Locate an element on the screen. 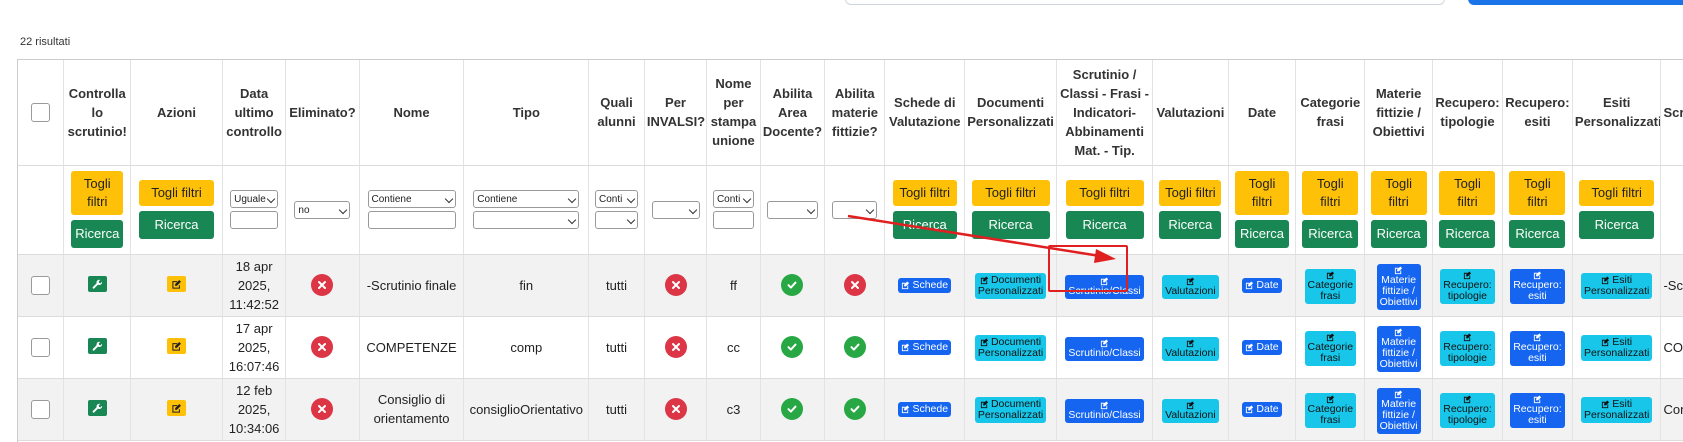 The height and width of the screenshot is (442, 1683). col-header-data: Data ultimo controllo is located at coordinates (254, 113).